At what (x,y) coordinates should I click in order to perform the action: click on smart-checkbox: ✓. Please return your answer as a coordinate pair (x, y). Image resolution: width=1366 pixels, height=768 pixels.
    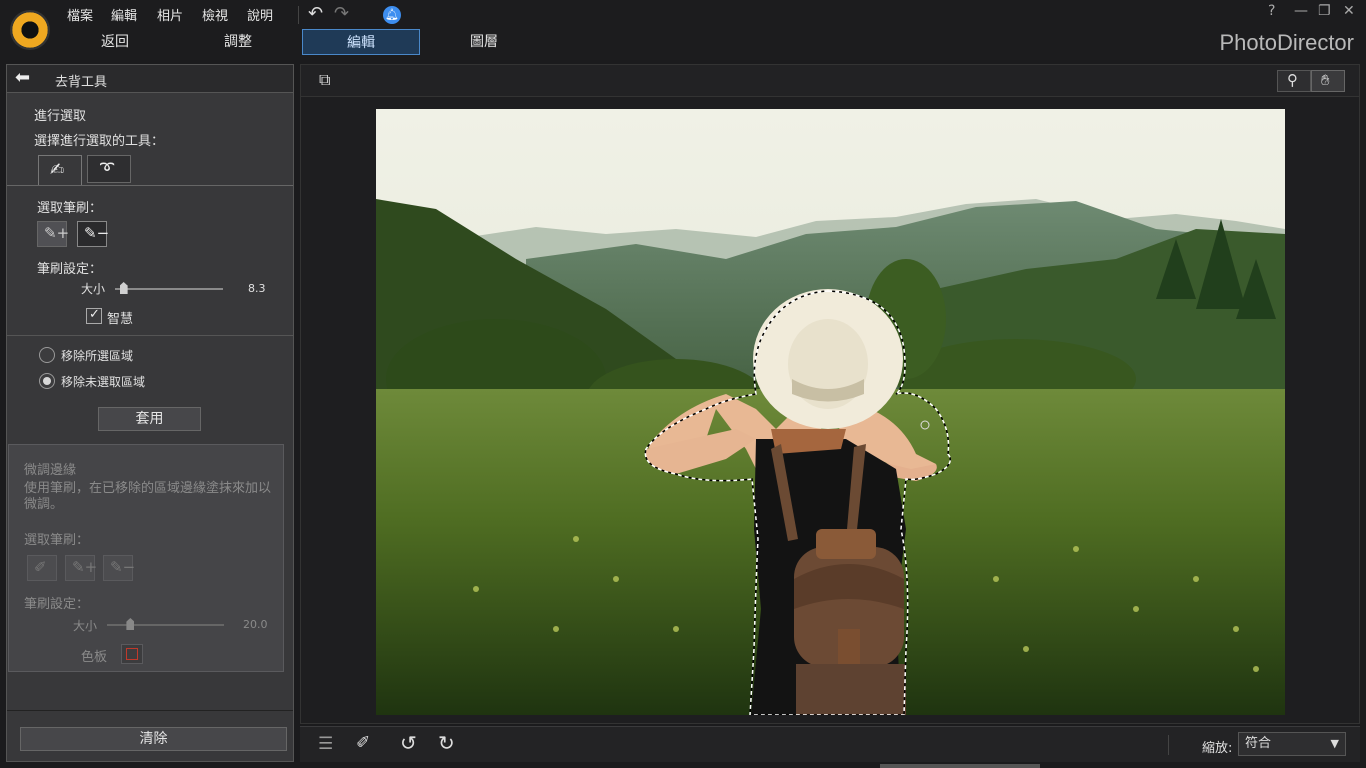
    Looking at the image, I should click on (94, 315).